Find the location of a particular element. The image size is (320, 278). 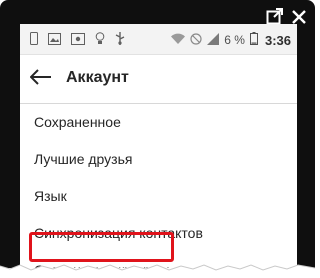

menu-item-language: Язык is located at coordinates (158, 196).